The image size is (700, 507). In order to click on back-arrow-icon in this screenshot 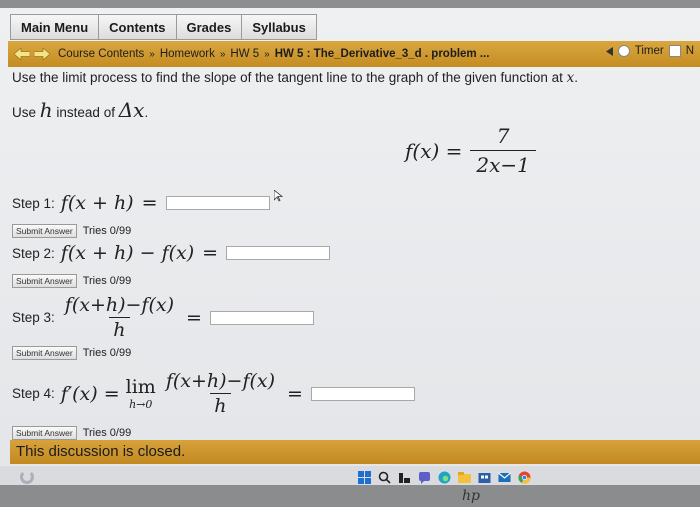, I will do `click(22, 54)`.